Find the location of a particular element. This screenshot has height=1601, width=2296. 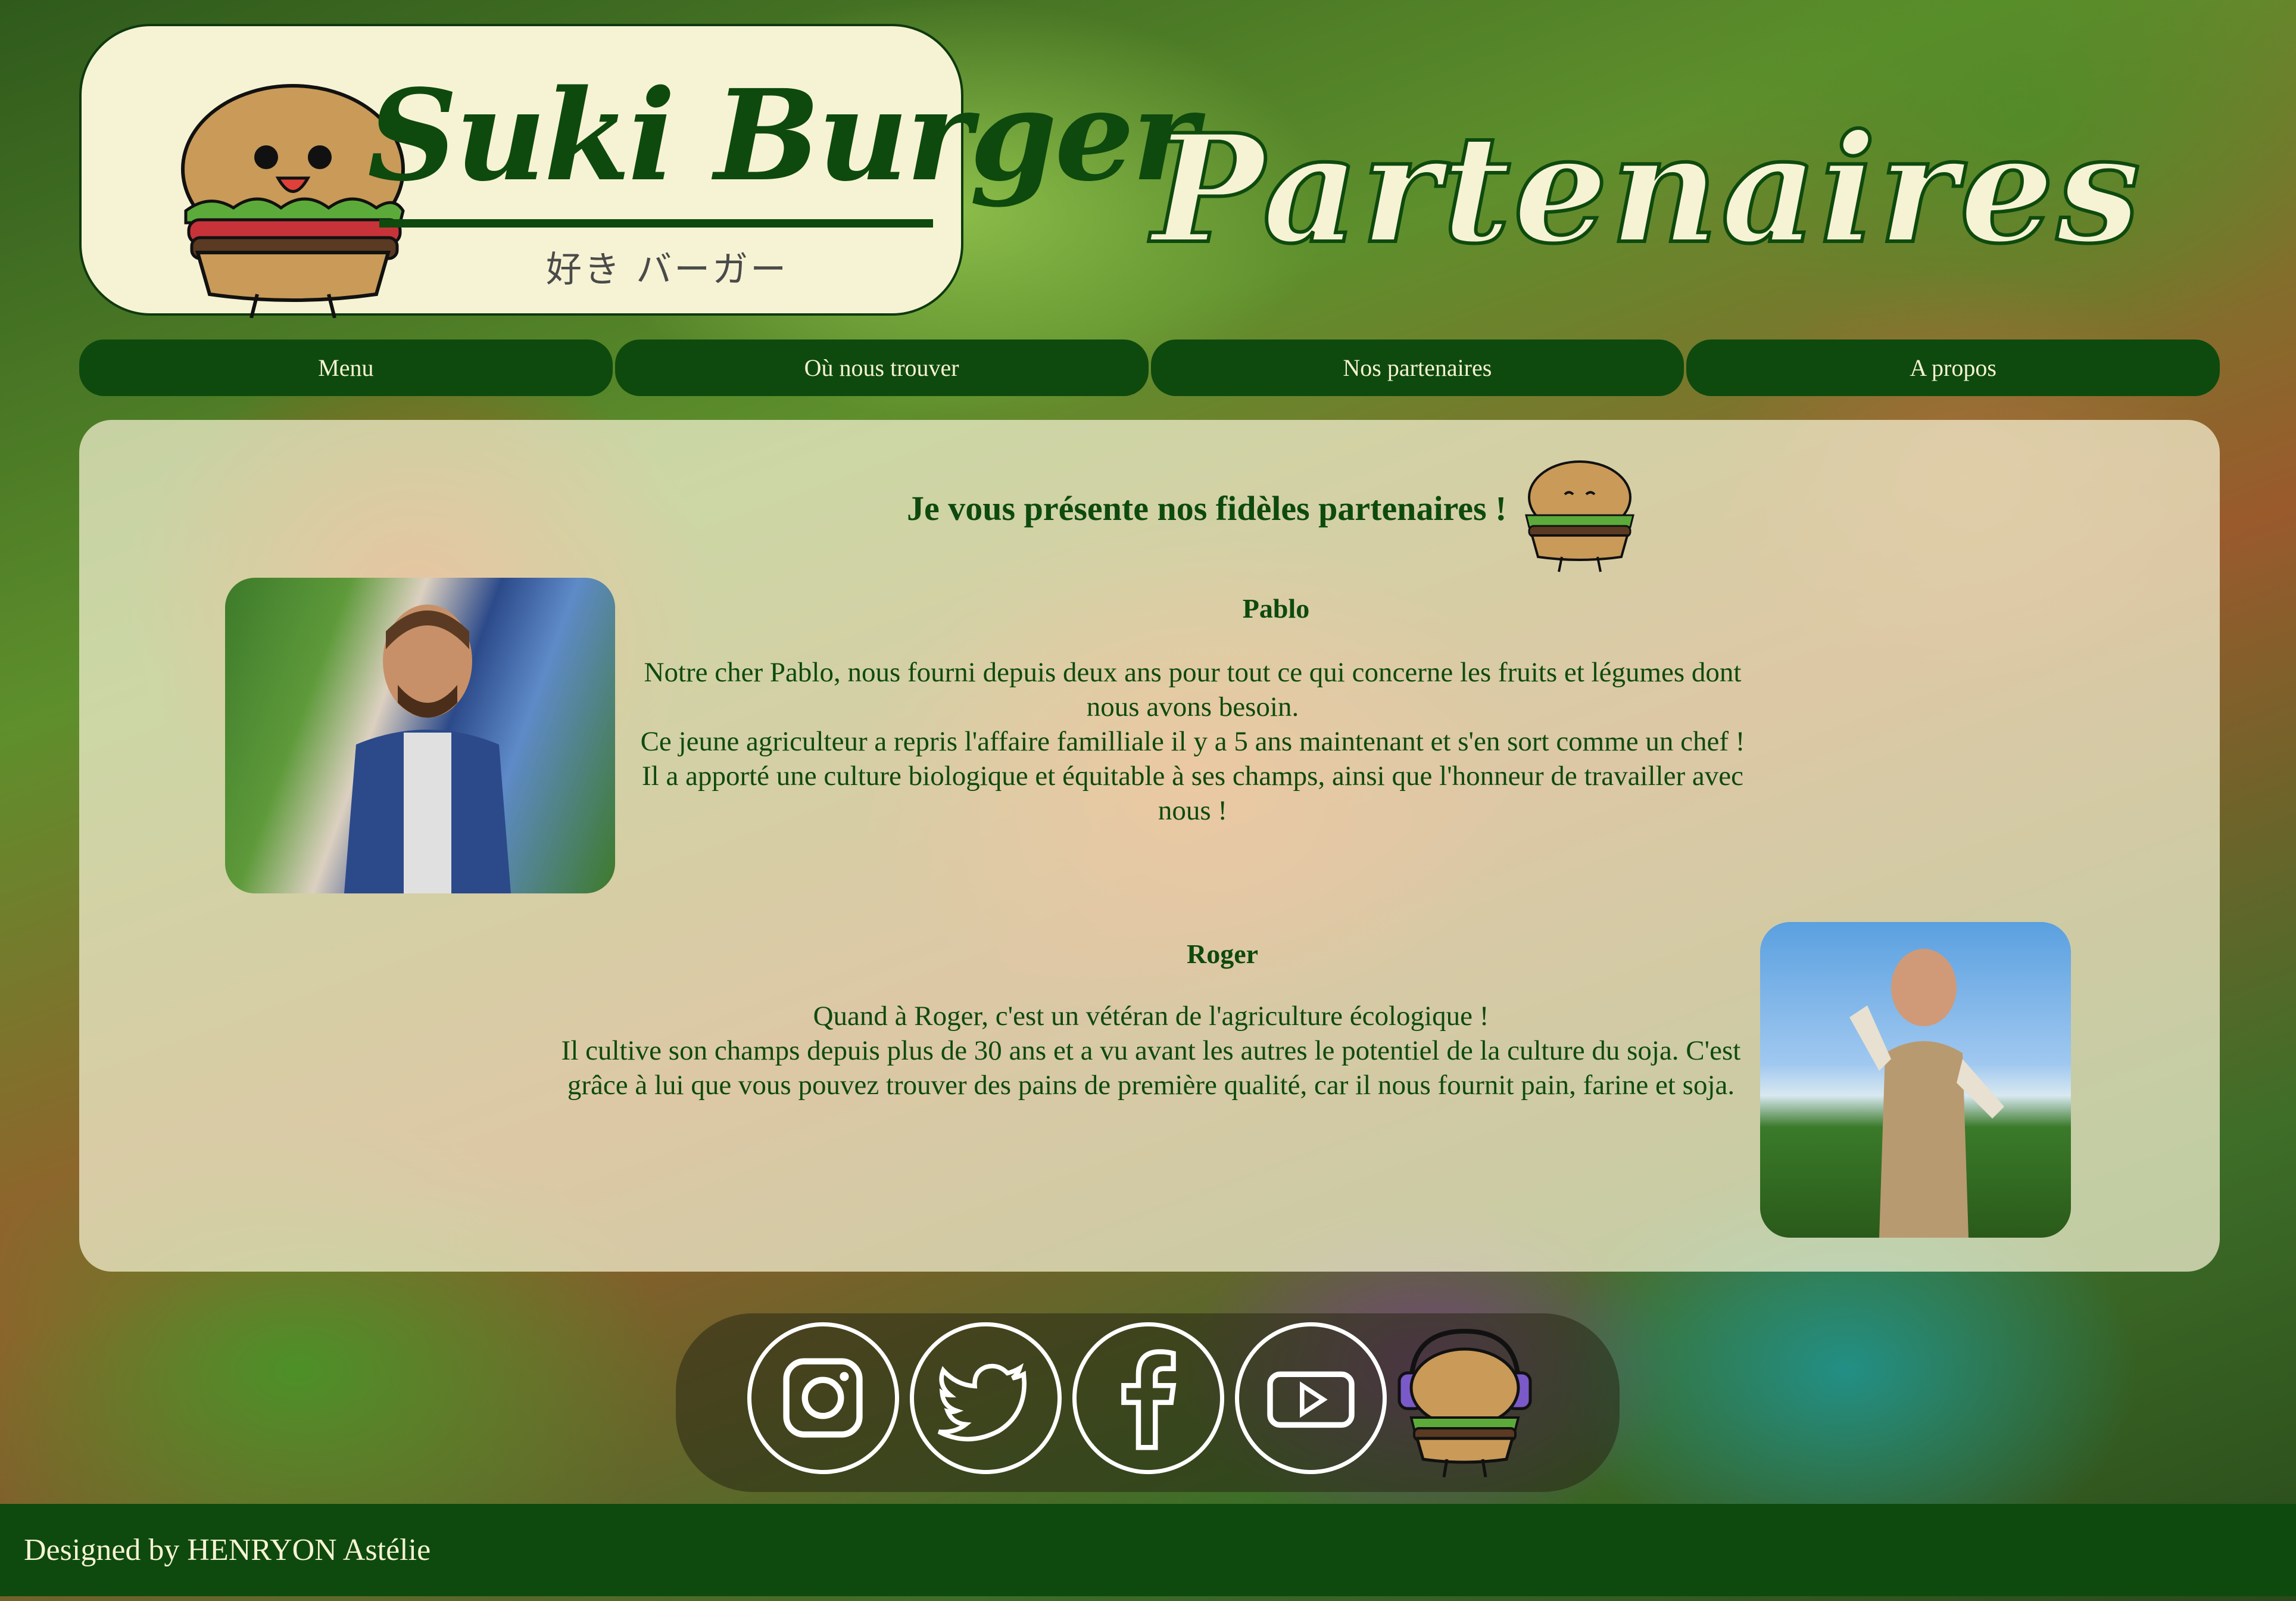

footer-credit: Designed by HENRYON Astélie is located at coordinates (227, 1550).